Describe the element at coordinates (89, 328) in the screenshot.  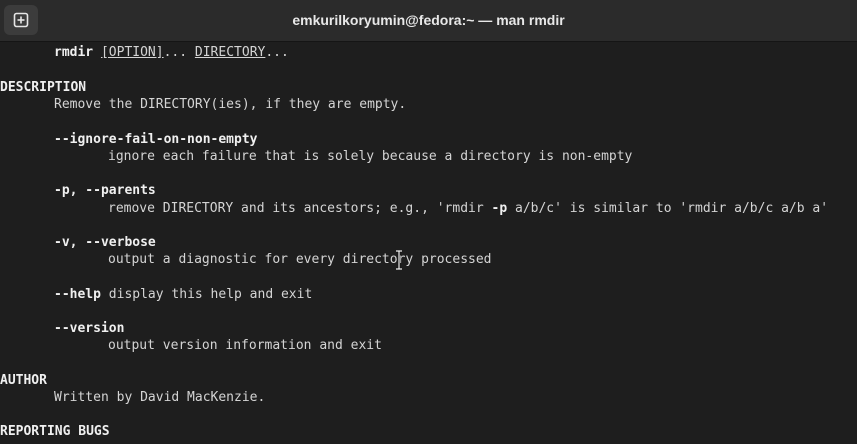
I see `option-version-flag: --version` at that location.